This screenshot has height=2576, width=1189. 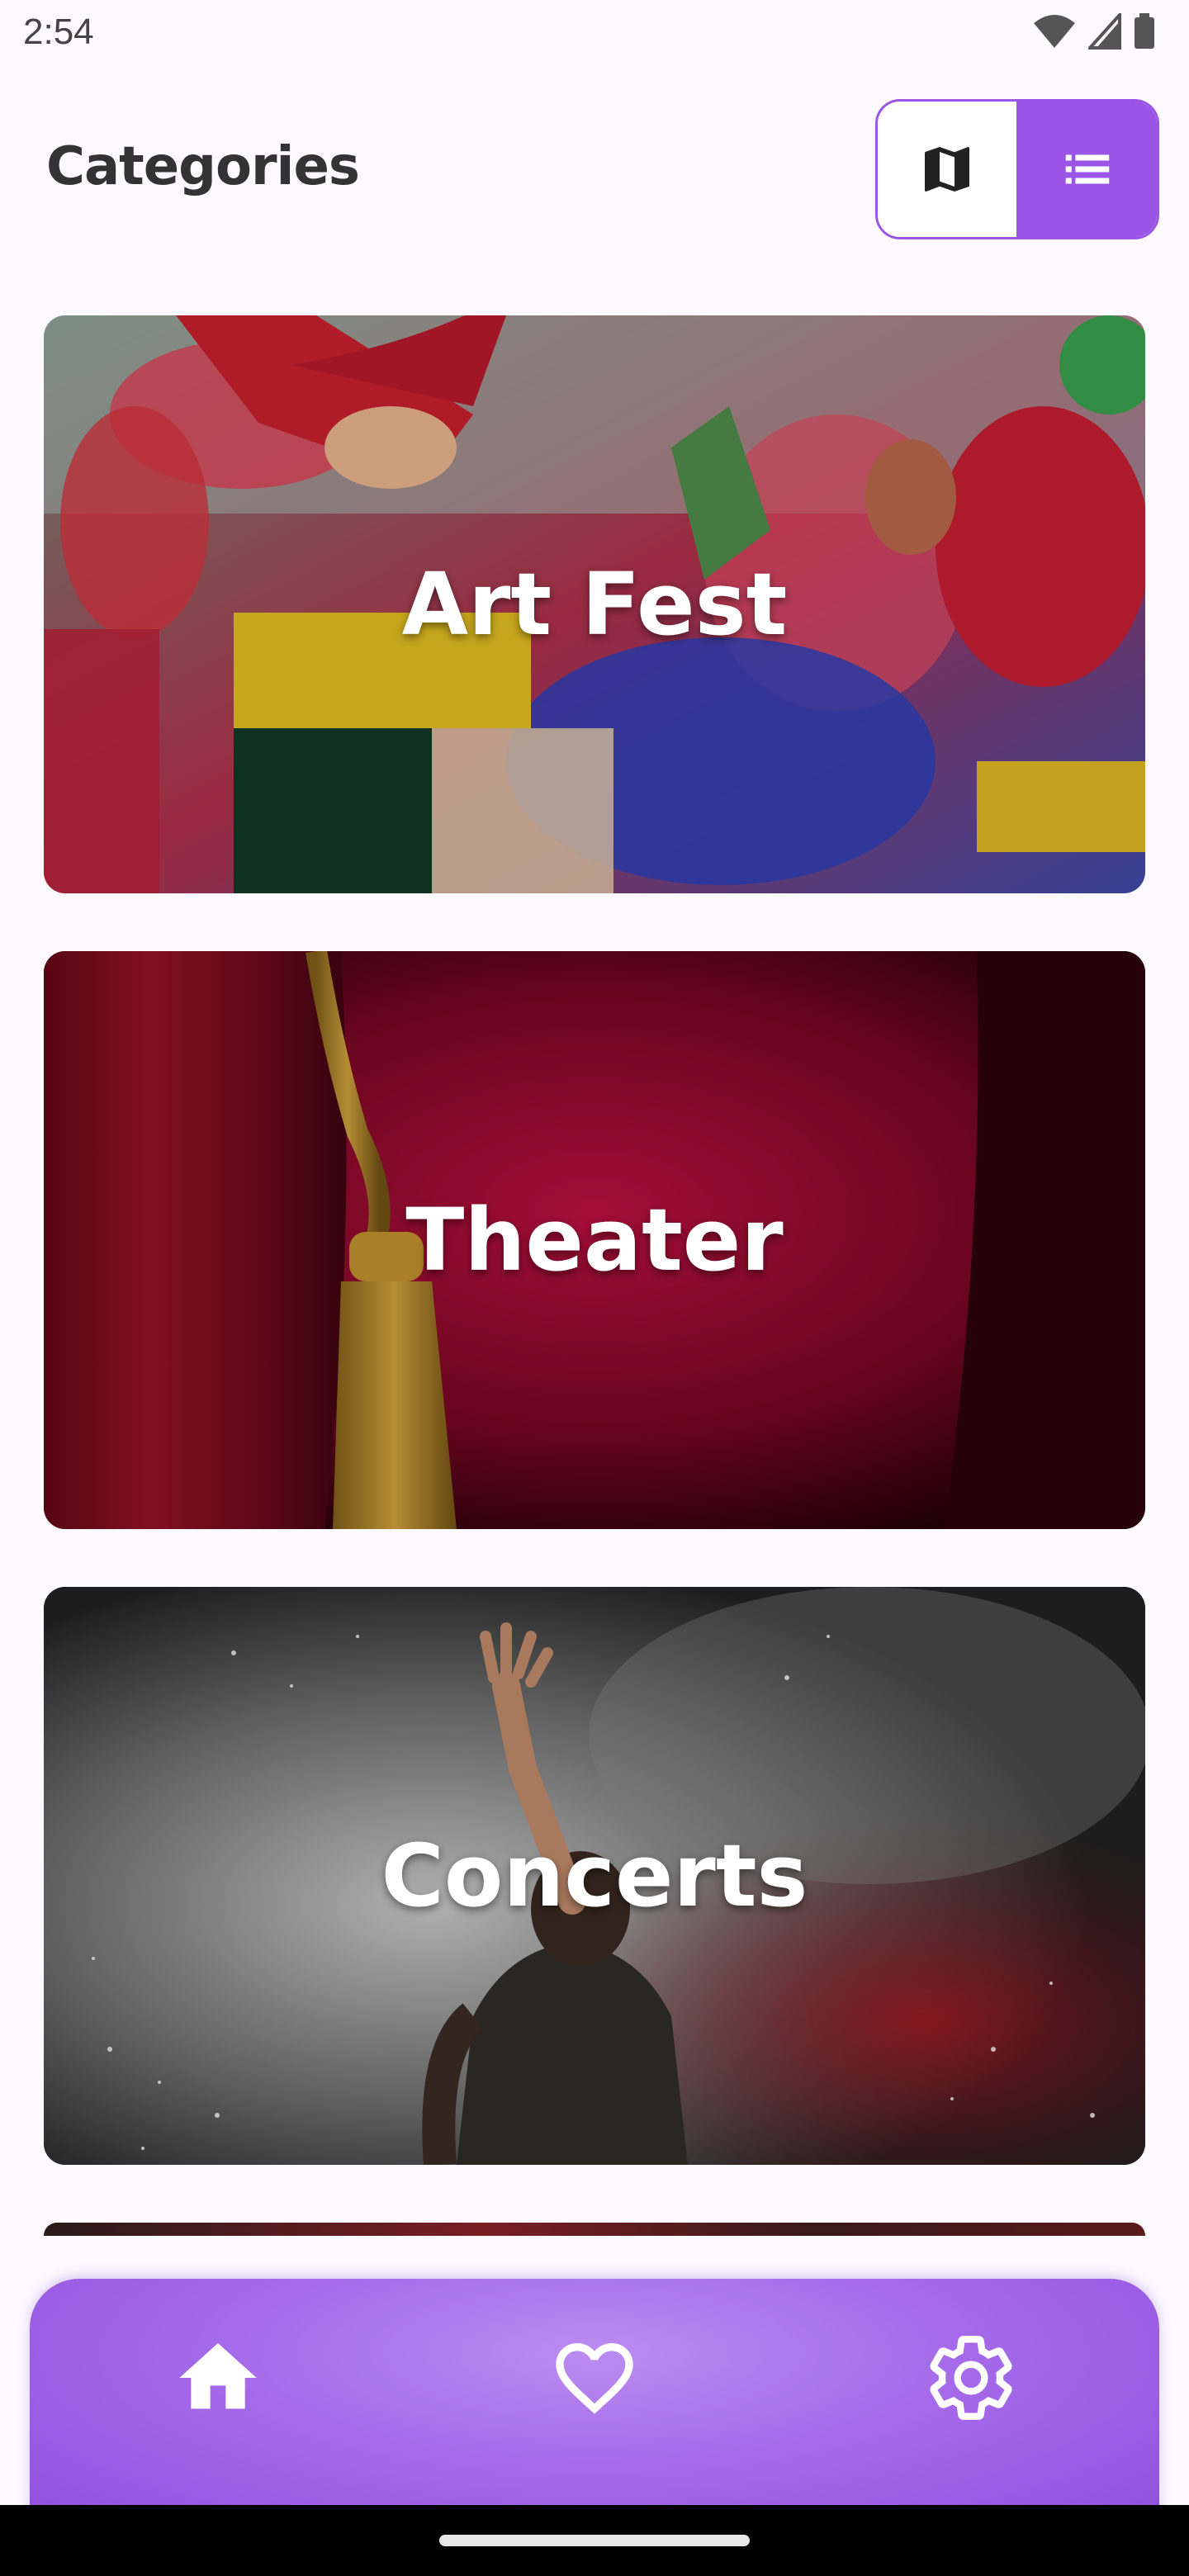 I want to click on map-view-button, so click(x=948, y=169).